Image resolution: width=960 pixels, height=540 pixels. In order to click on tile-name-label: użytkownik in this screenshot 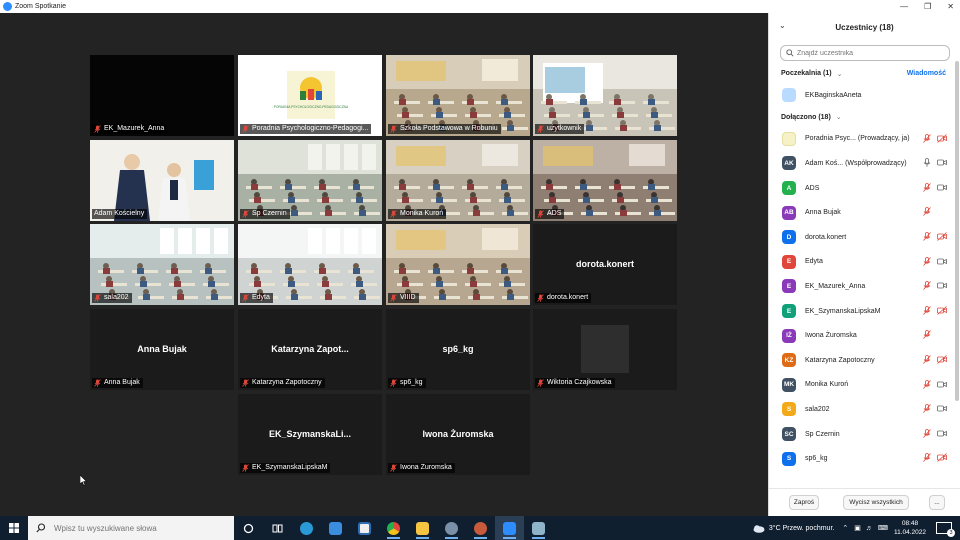, I will do `click(560, 129)`.